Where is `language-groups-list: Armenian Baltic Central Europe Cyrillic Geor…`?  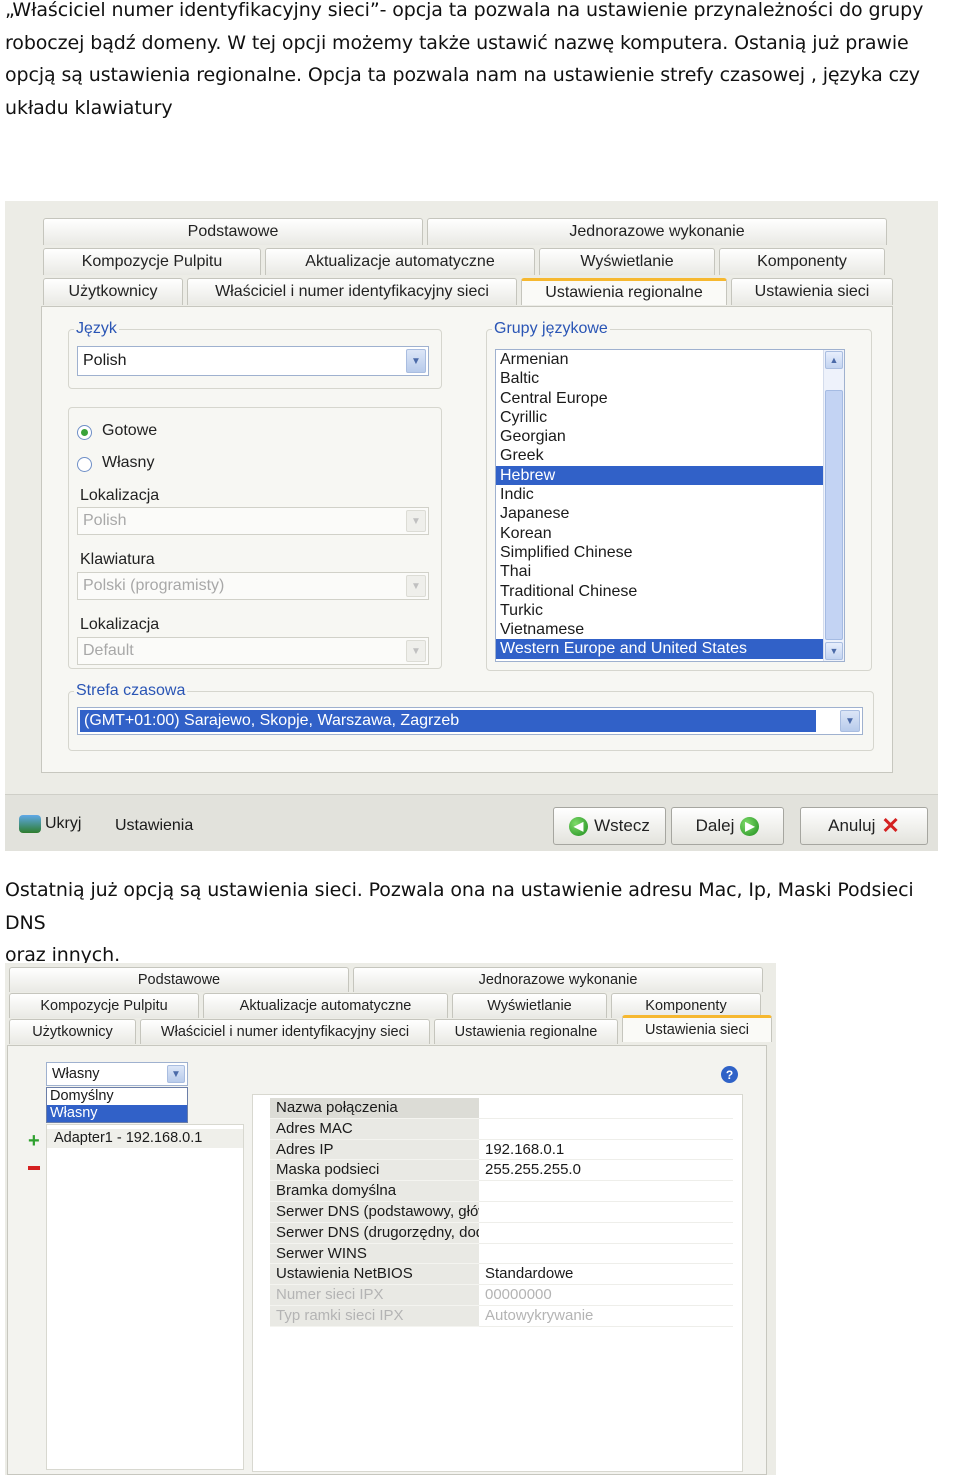 language-groups-list: Armenian Baltic Central Europe Cyrillic Geor… is located at coordinates (670, 505).